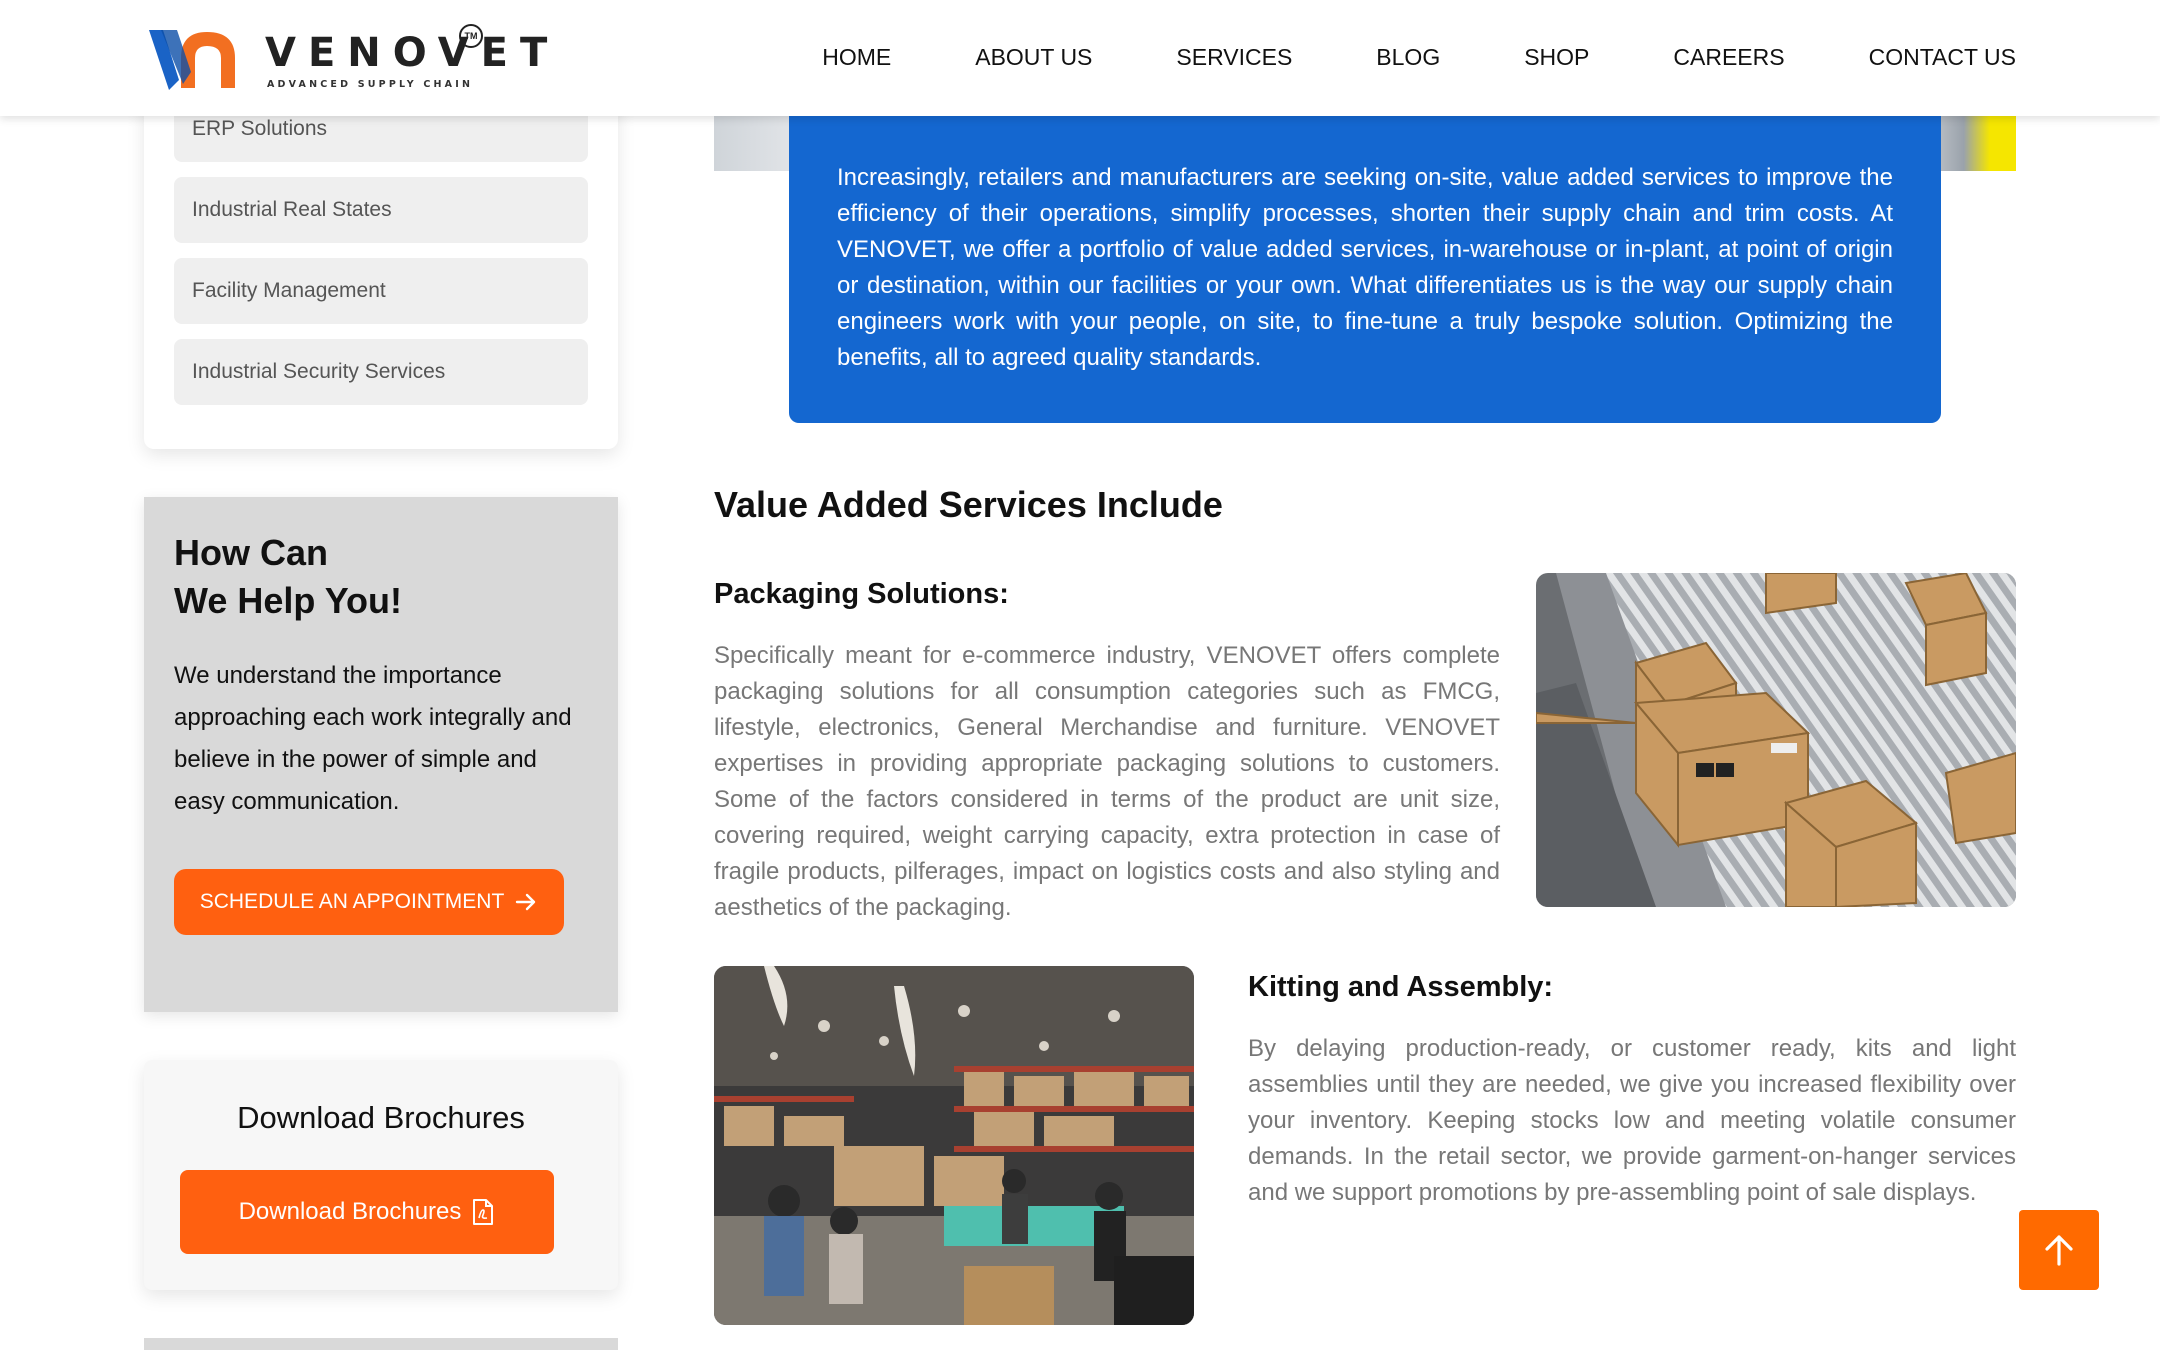  What do you see at coordinates (381, 372) in the screenshot?
I see `service-link-industrial-security: Industrial Security Services` at bounding box center [381, 372].